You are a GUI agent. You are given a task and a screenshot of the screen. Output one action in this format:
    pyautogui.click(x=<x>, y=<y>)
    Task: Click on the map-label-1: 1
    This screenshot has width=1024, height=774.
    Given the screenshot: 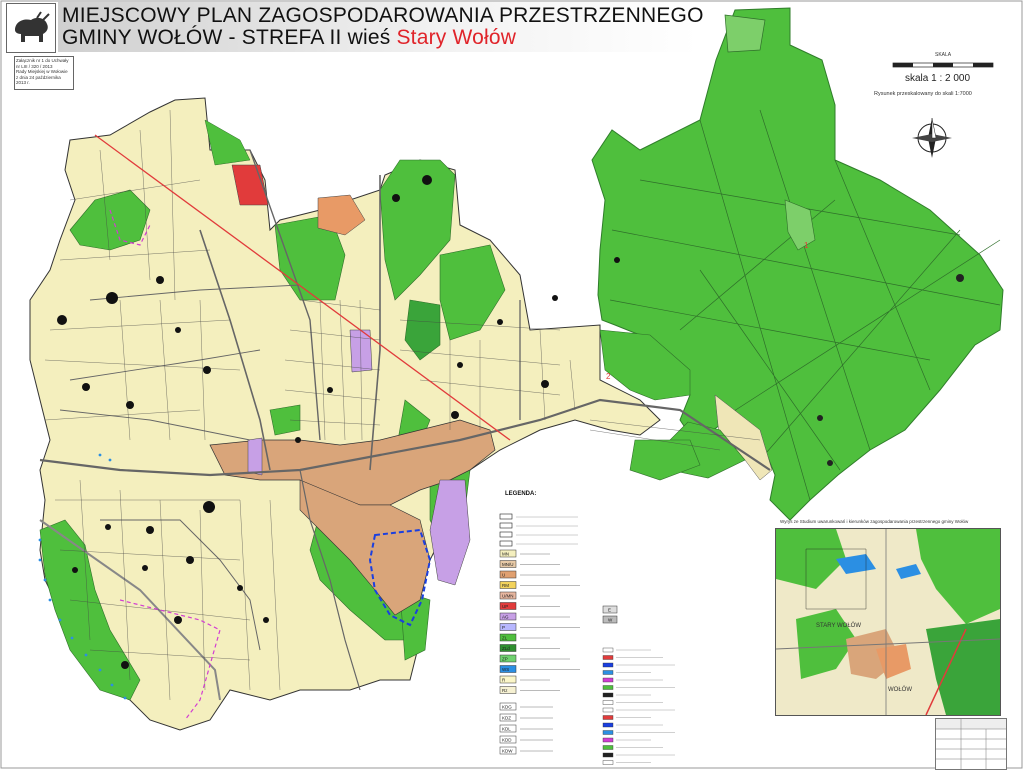 What is the action you would take?
    pyautogui.click(x=806, y=245)
    